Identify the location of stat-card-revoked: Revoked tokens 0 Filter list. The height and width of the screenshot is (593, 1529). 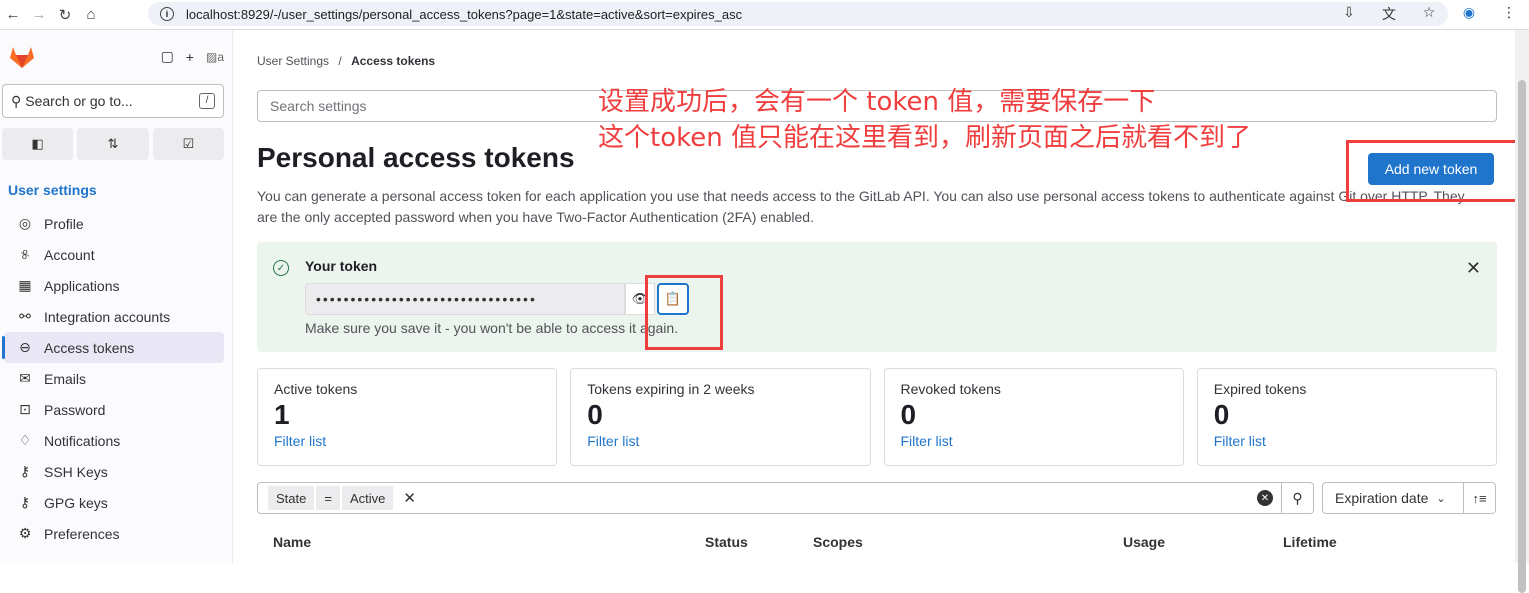
(1033, 417).